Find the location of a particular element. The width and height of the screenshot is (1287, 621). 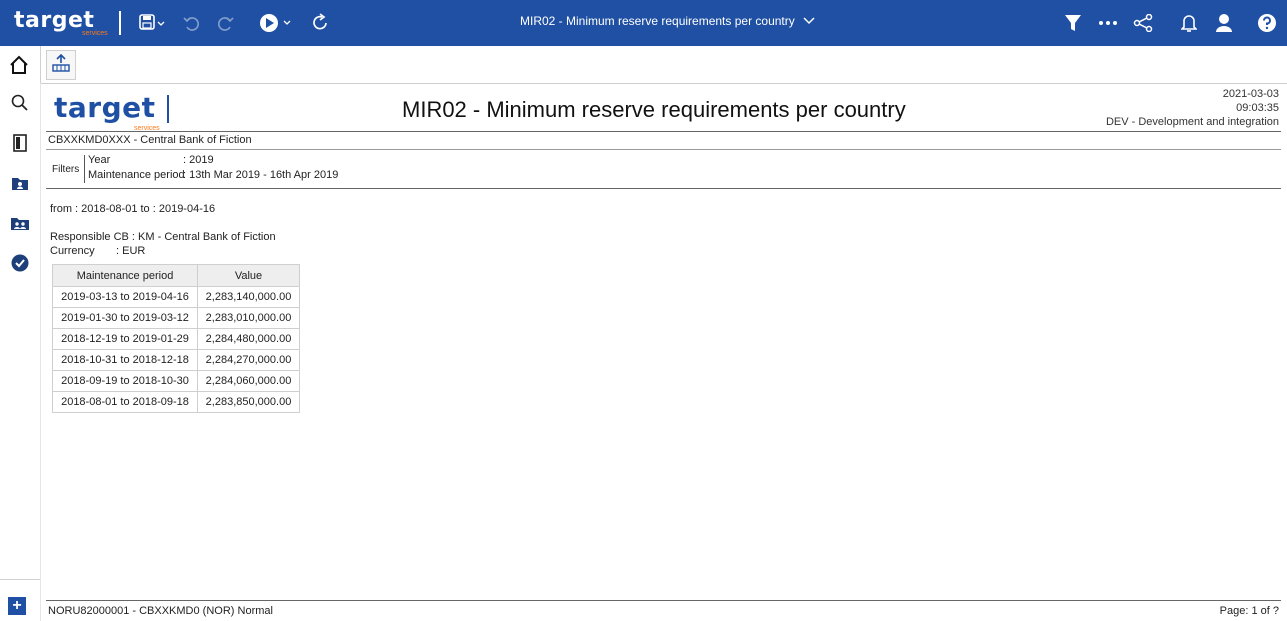

toolbar-divider is located at coordinates (40, 64).